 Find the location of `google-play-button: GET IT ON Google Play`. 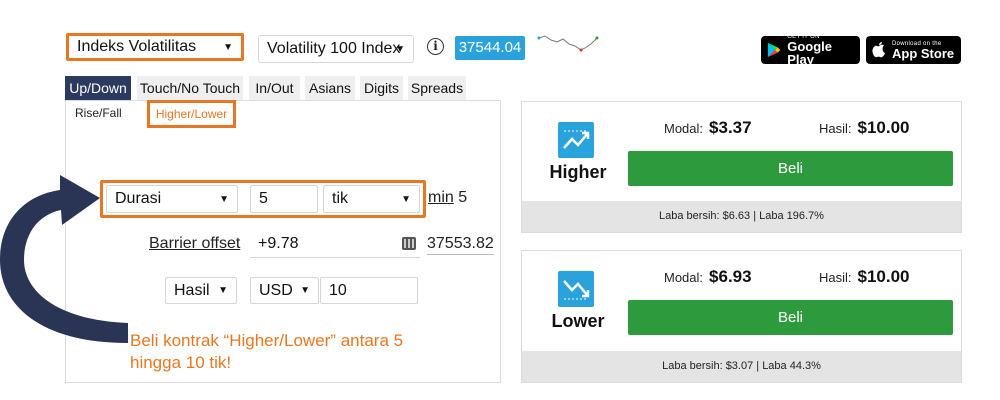

google-play-button: GET IT ON Google Play is located at coordinates (810, 50).